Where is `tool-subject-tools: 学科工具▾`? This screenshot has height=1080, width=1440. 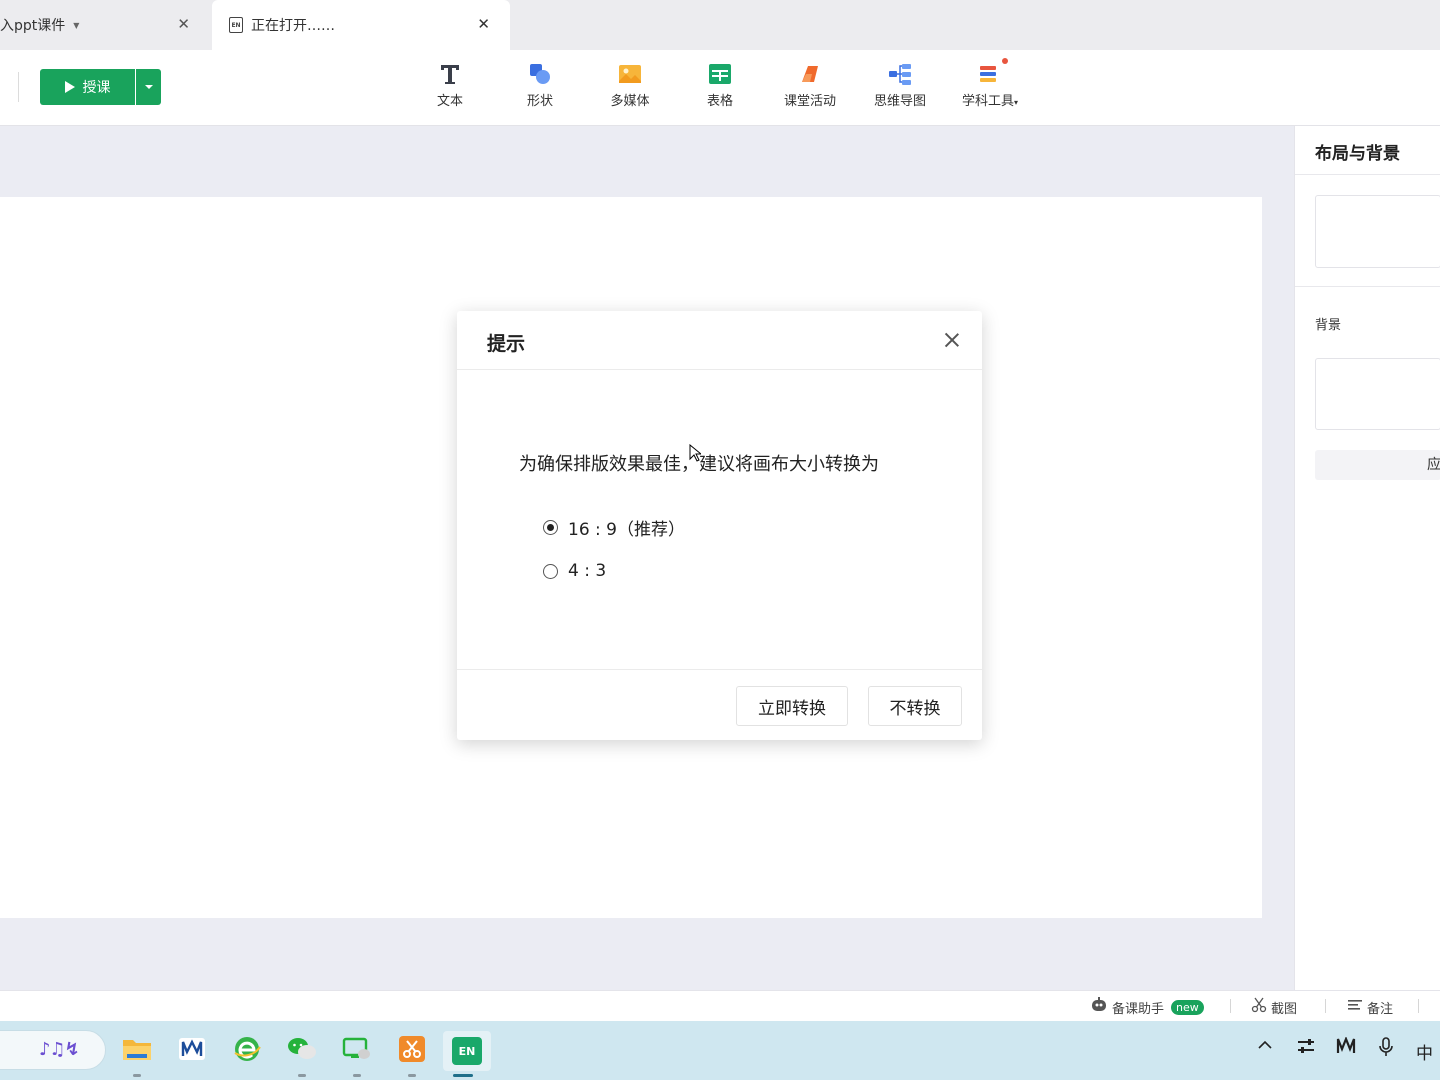 tool-subject-tools: 学科工具▾ is located at coordinates (990, 86).